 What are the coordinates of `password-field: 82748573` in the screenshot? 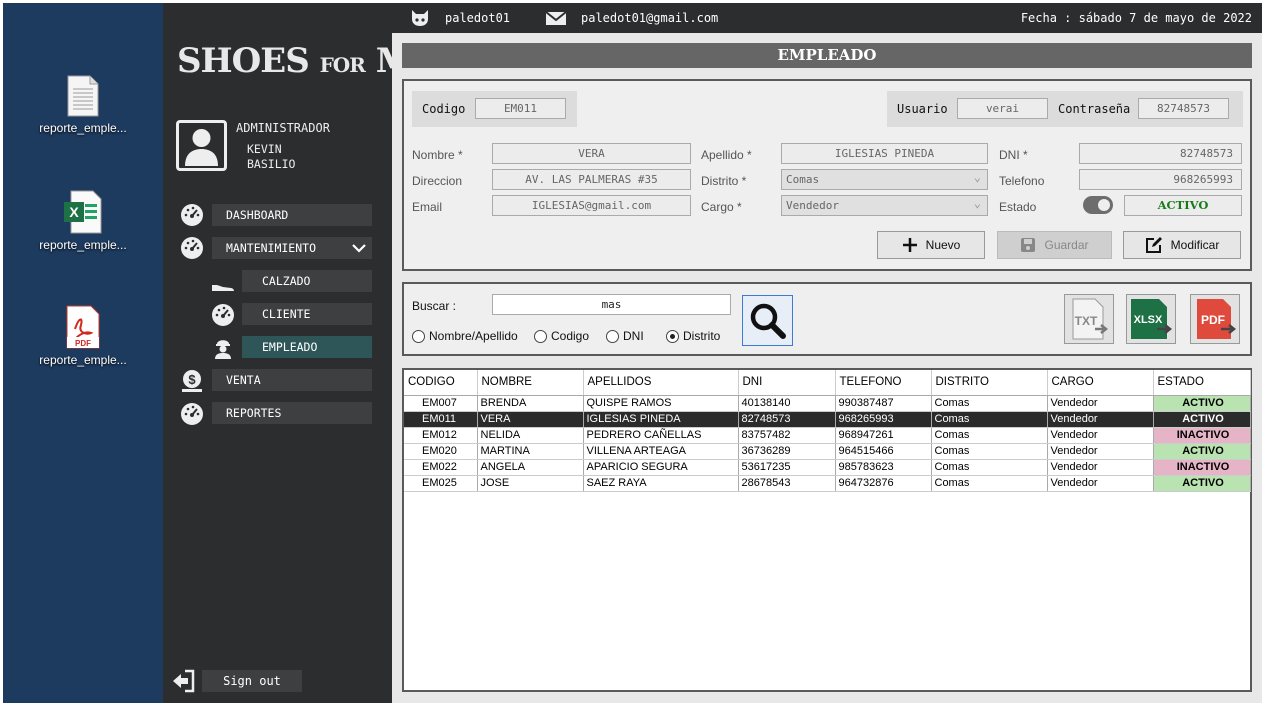 It's located at (1183, 108).